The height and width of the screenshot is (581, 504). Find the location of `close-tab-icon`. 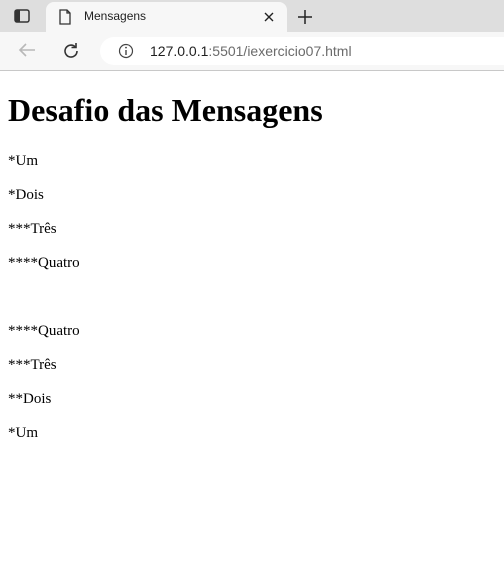

close-tab-icon is located at coordinates (269, 17).